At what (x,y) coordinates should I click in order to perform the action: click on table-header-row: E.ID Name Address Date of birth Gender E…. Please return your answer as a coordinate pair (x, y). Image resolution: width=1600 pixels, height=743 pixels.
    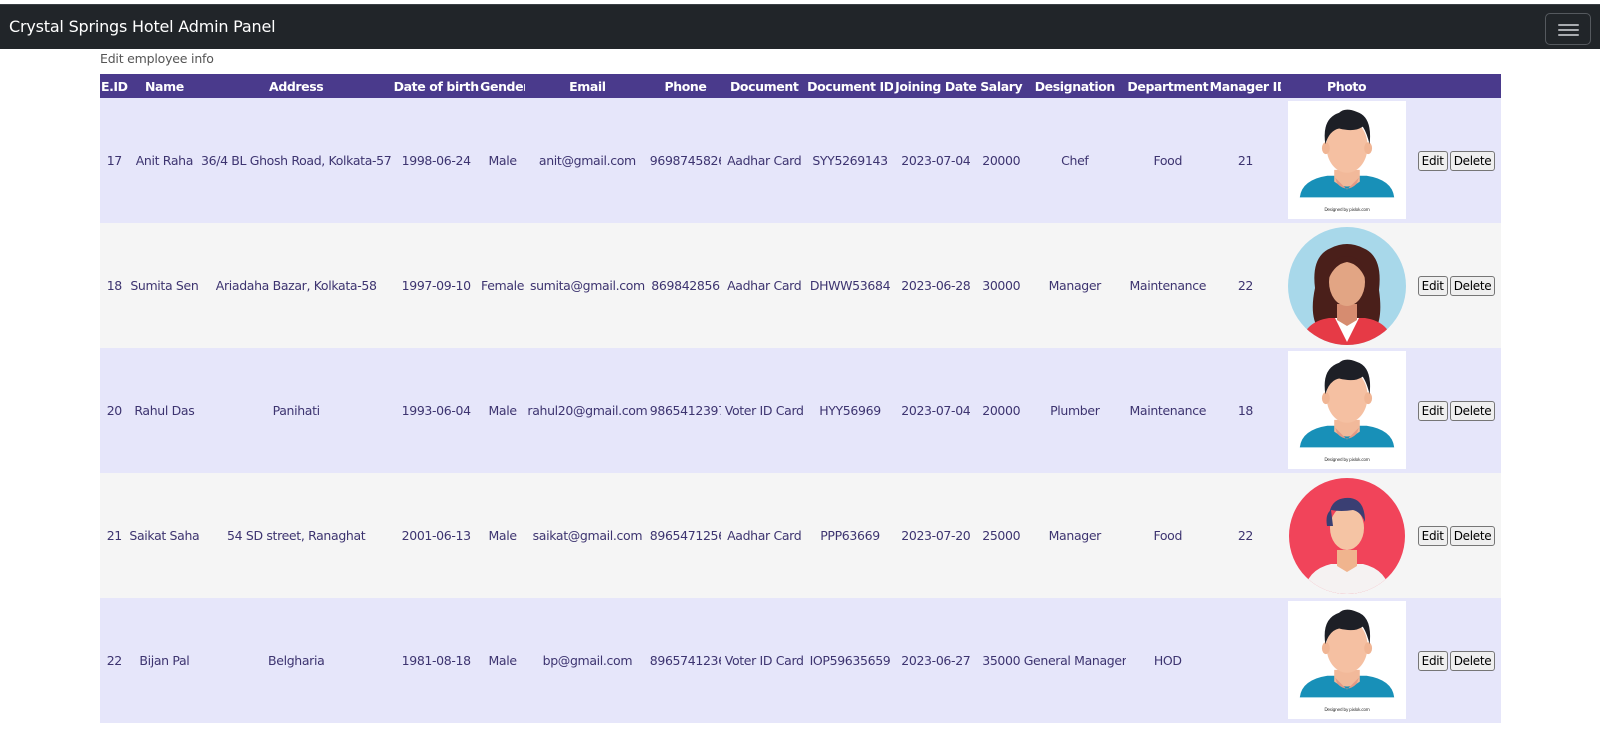
    Looking at the image, I should click on (800, 86).